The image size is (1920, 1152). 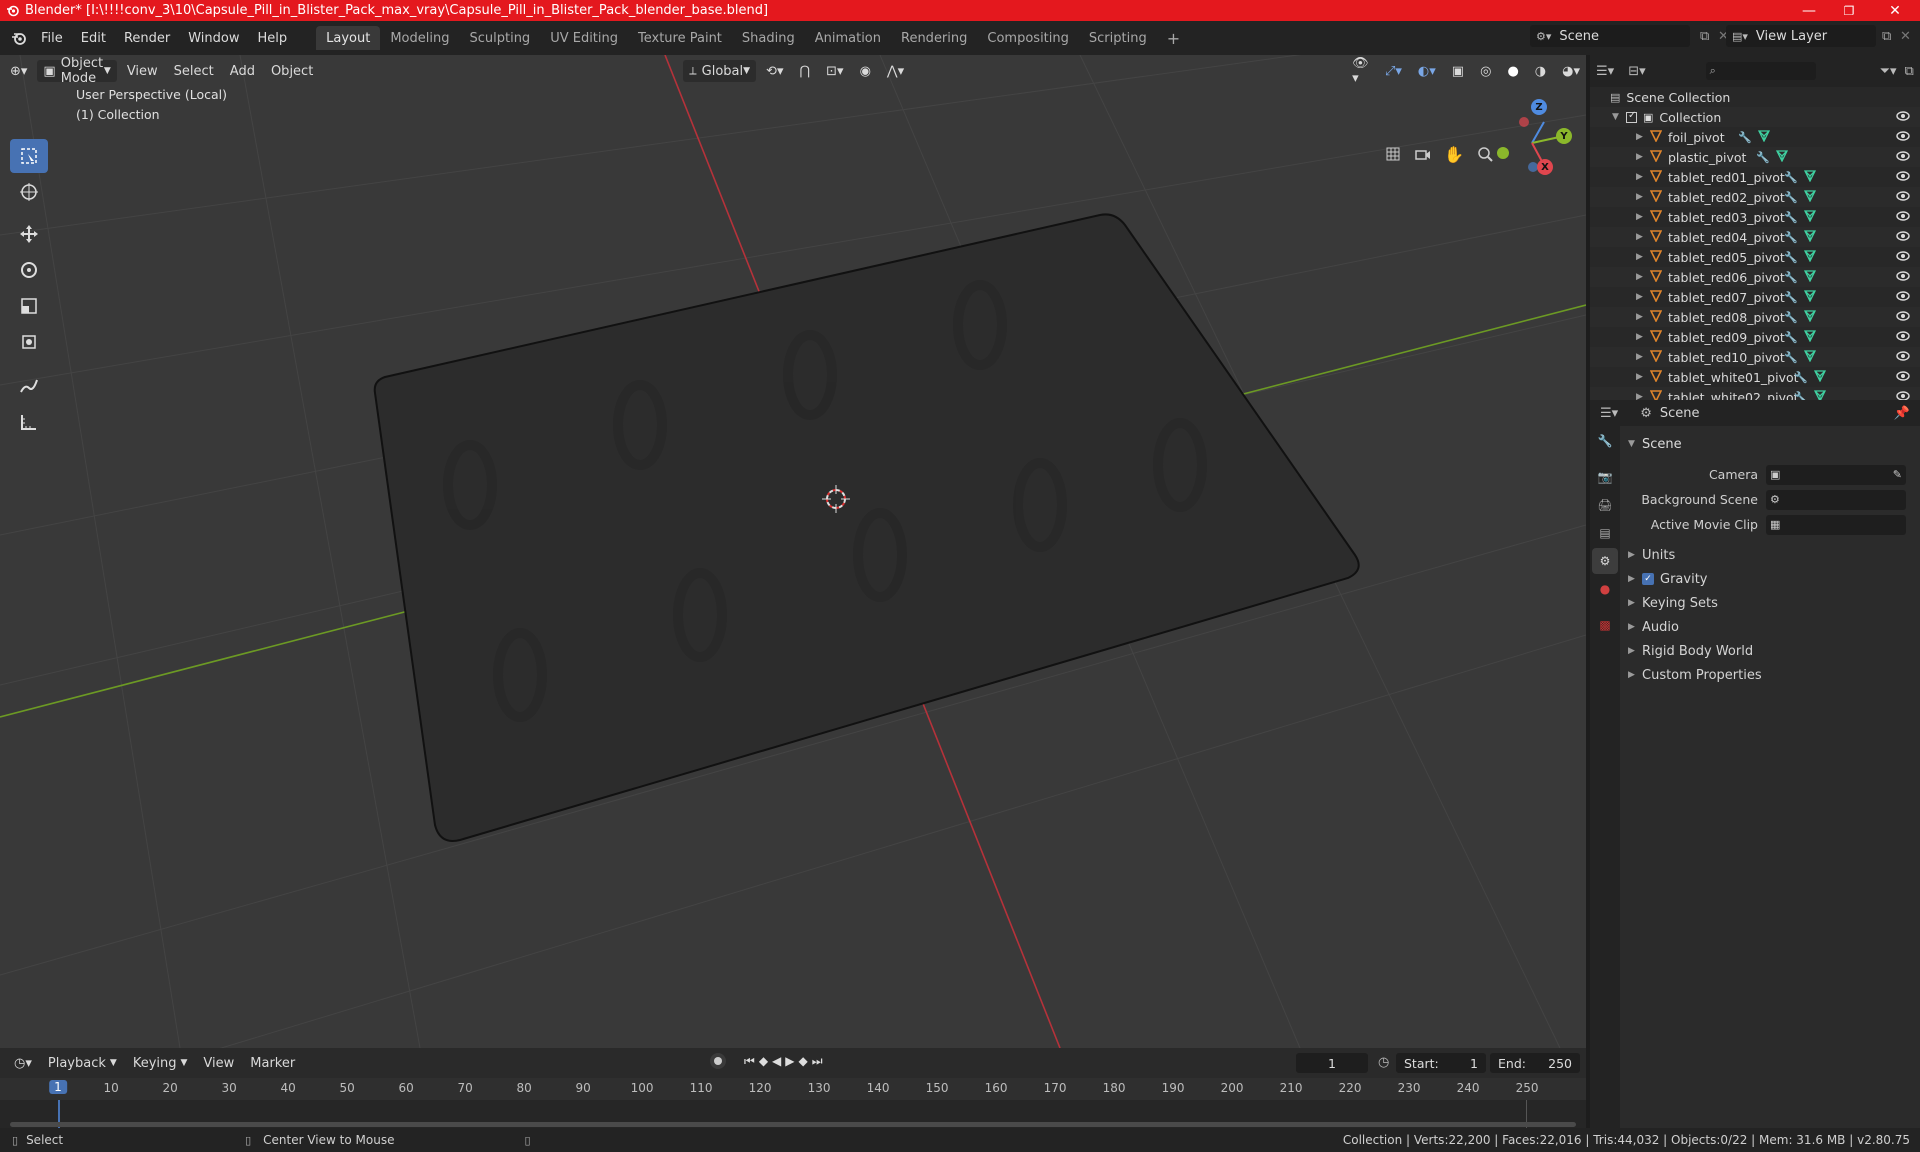 I want to click on view-layer-props-tab-icon: ▤, so click(x=1605, y=533).